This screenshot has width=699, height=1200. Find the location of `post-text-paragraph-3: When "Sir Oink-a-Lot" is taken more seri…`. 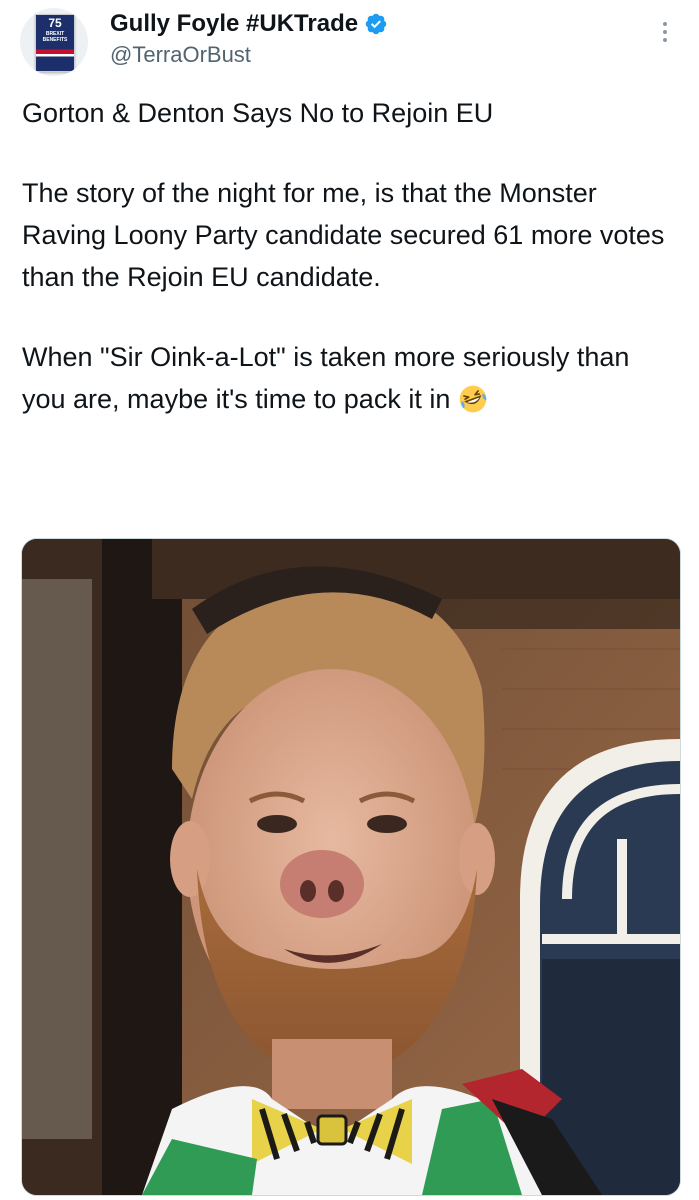

post-text-paragraph-3: When "Sir Oink-a-Lot" is taken more seri… is located at coordinates (347, 378).